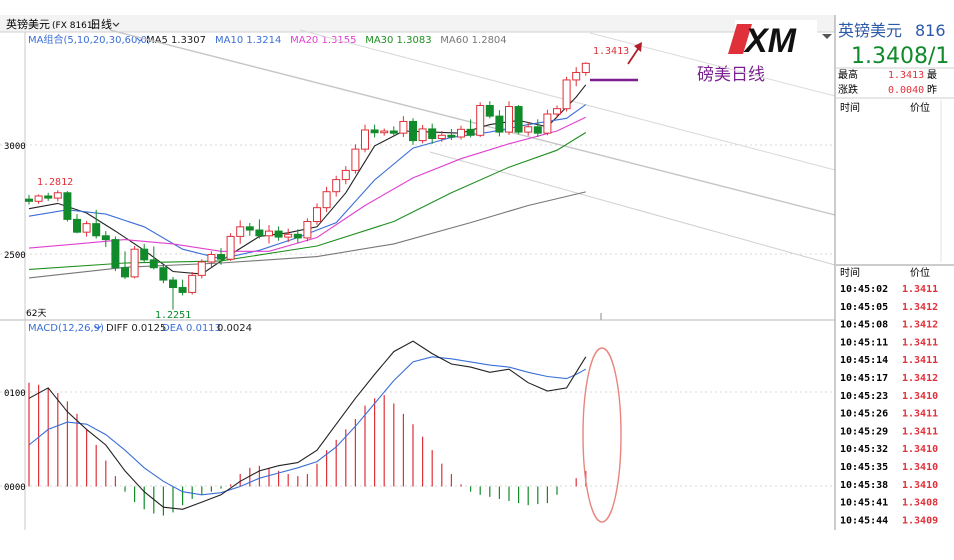  What do you see at coordinates (15, 394) in the screenshot?
I see `macd-tick-label: 0100` at bounding box center [15, 394].